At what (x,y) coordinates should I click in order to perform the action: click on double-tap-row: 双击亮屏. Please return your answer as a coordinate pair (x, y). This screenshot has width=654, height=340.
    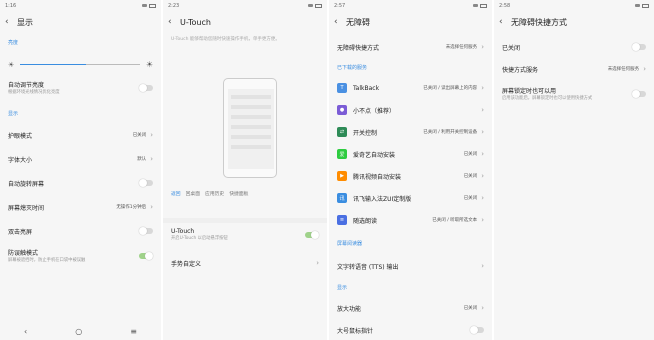
    Looking at the image, I should click on (80, 231).